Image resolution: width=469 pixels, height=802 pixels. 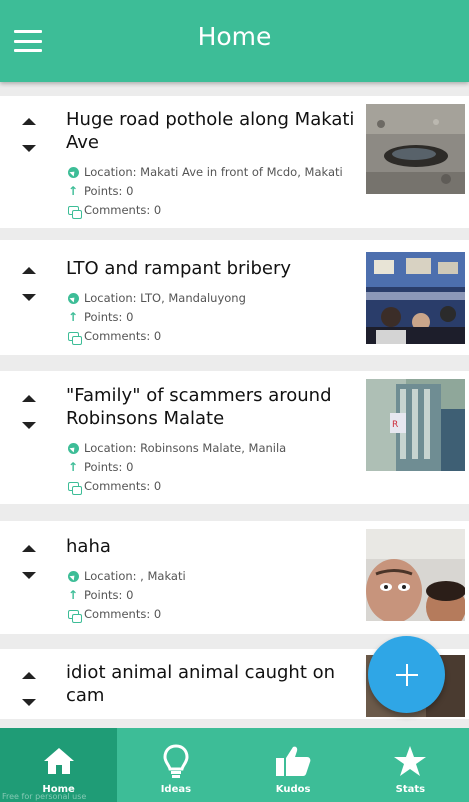 I want to click on nav-ideas: Ideas, so click(x=175, y=765).